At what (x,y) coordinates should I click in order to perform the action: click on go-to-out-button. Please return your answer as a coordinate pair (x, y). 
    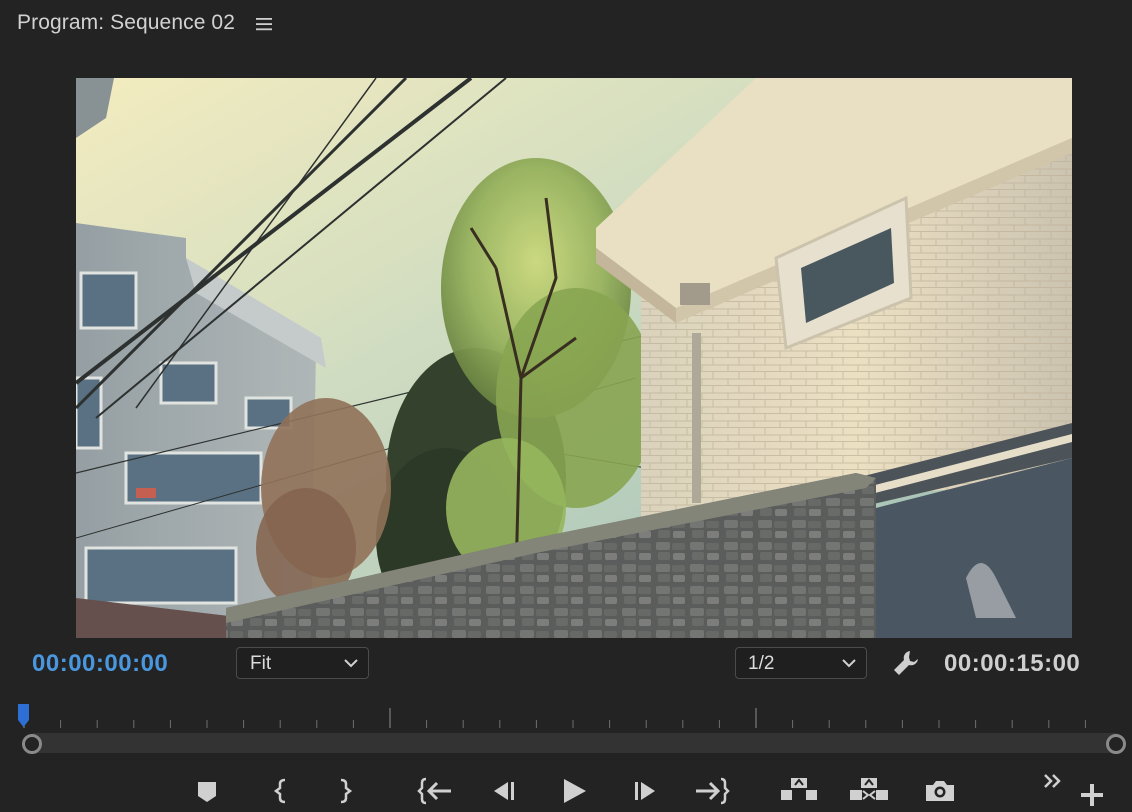
    Looking at the image, I should click on (712, 791).